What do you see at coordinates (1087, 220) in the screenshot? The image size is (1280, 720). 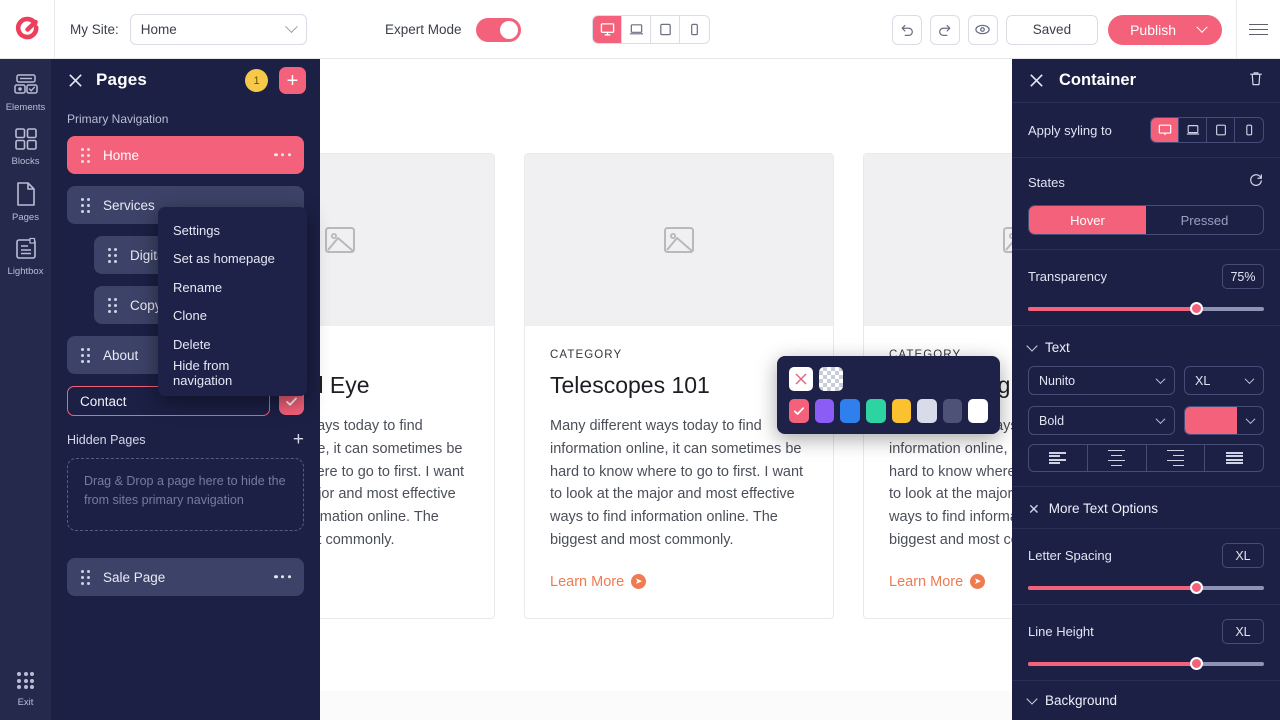 I see `state-hover-button: Hover` at bounding box center [1087, 220].